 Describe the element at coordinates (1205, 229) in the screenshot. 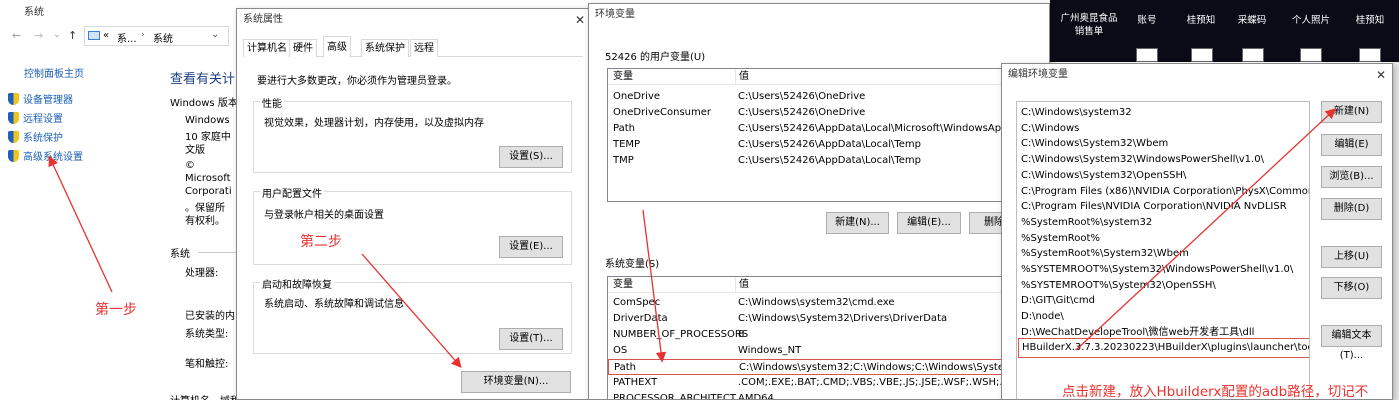

I see `arrow-new-button` at that location.